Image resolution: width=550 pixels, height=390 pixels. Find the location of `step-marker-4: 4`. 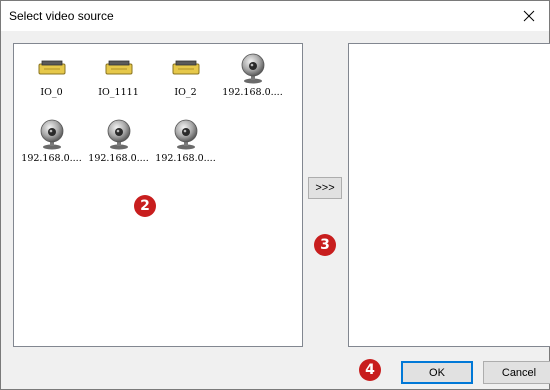

step-marker-4: 4 is located at coordinates (370, 370).